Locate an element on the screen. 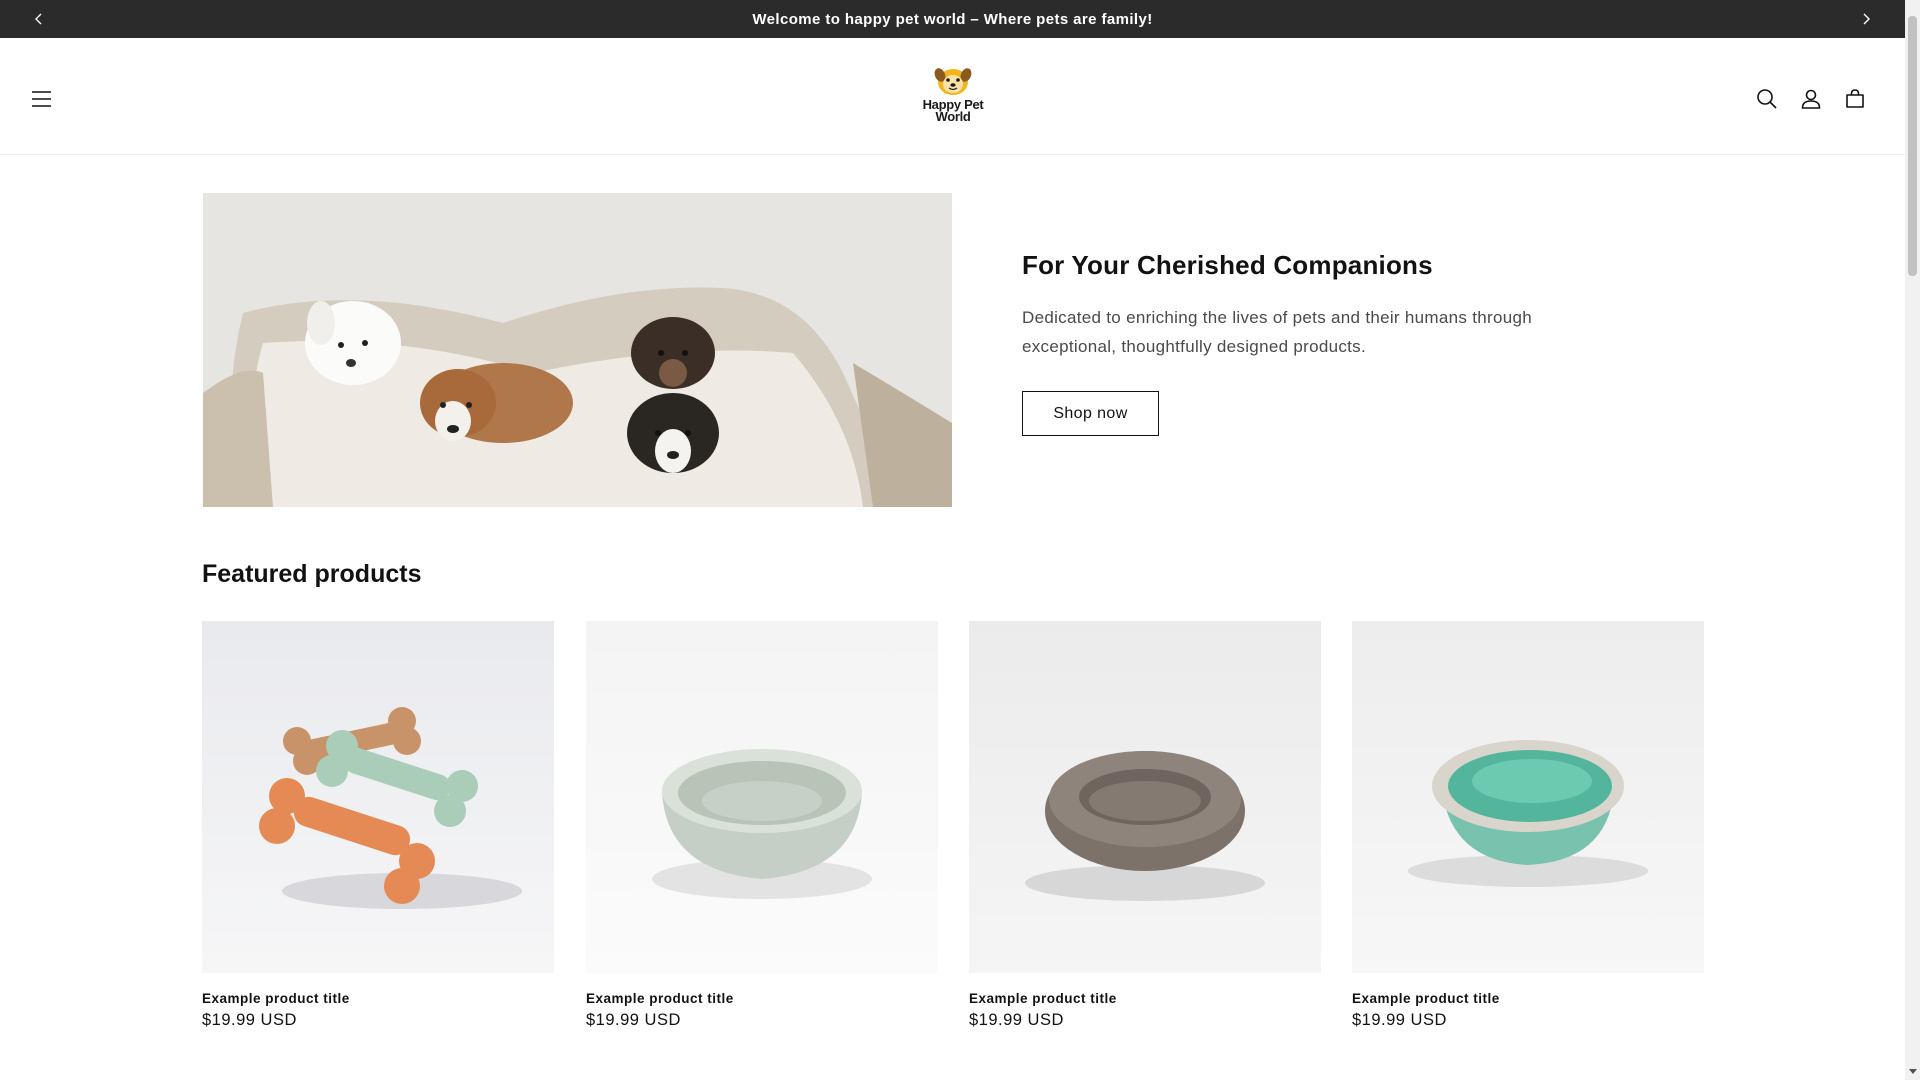  site-header: Happy Pet World is located at coordinates (952, 96).